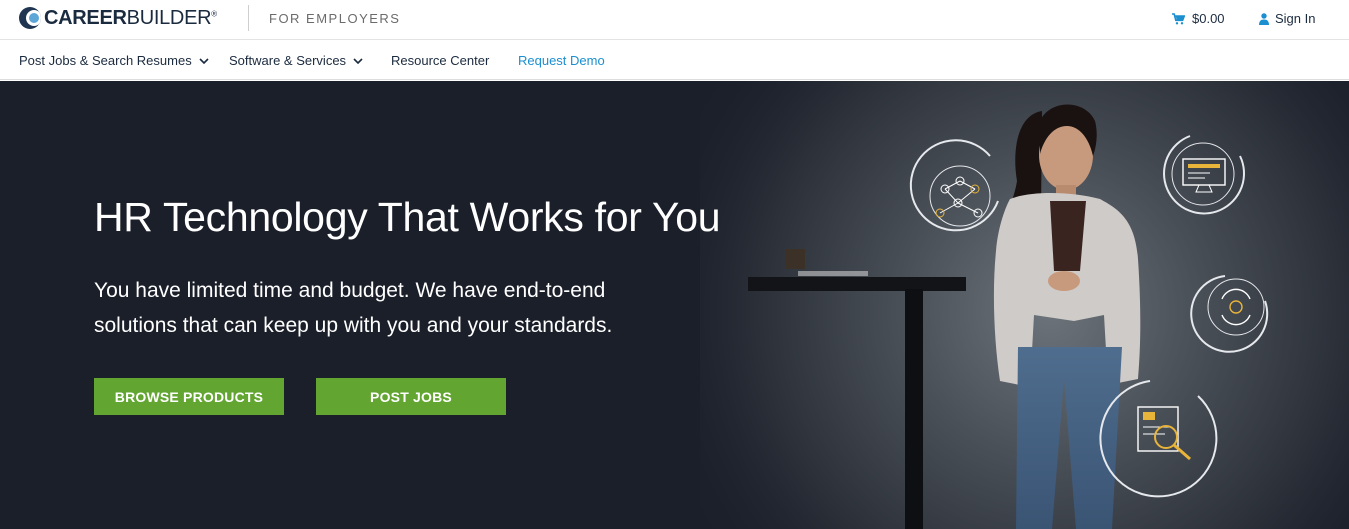 The image size is (1349, 529). I want to click on nav-post-jobs-search-resumes: Post Jobs & Search Resumes, so click(114, 60).